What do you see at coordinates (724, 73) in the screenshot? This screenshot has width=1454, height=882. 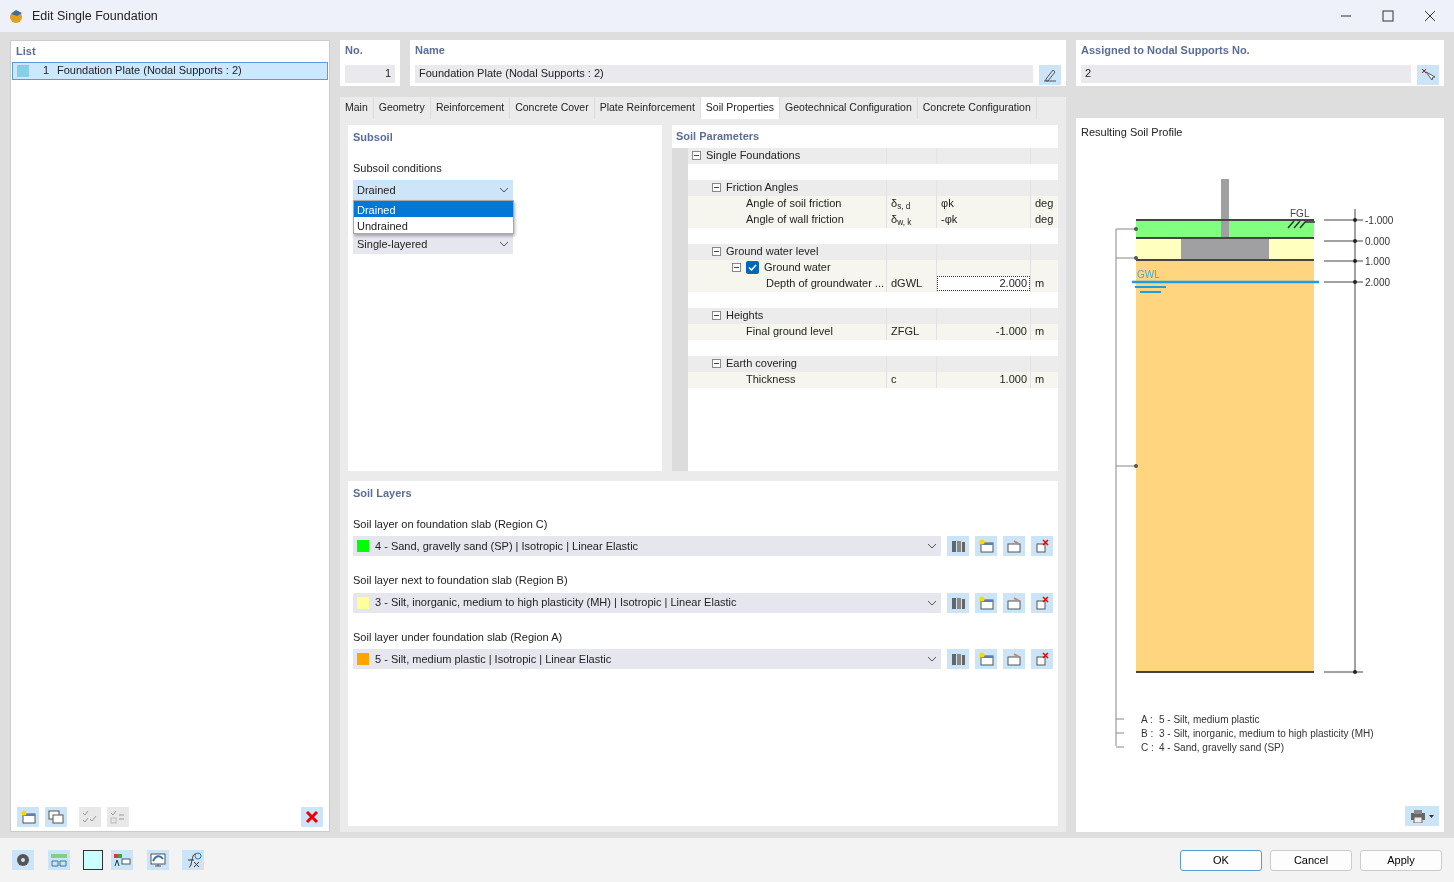 I see `name-field: Foundation Plate (Nodal Supports : 2)` at bounding box center [724, 73].